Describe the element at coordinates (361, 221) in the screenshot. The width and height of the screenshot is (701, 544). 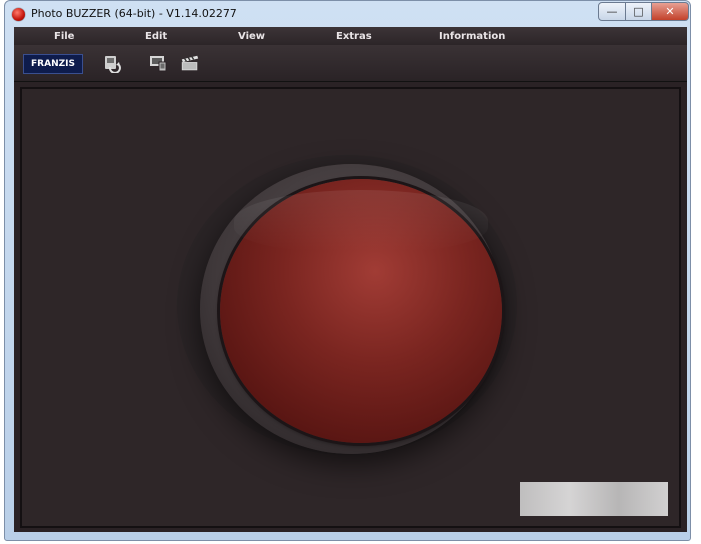
I see `buzzer-highlight` at that location.